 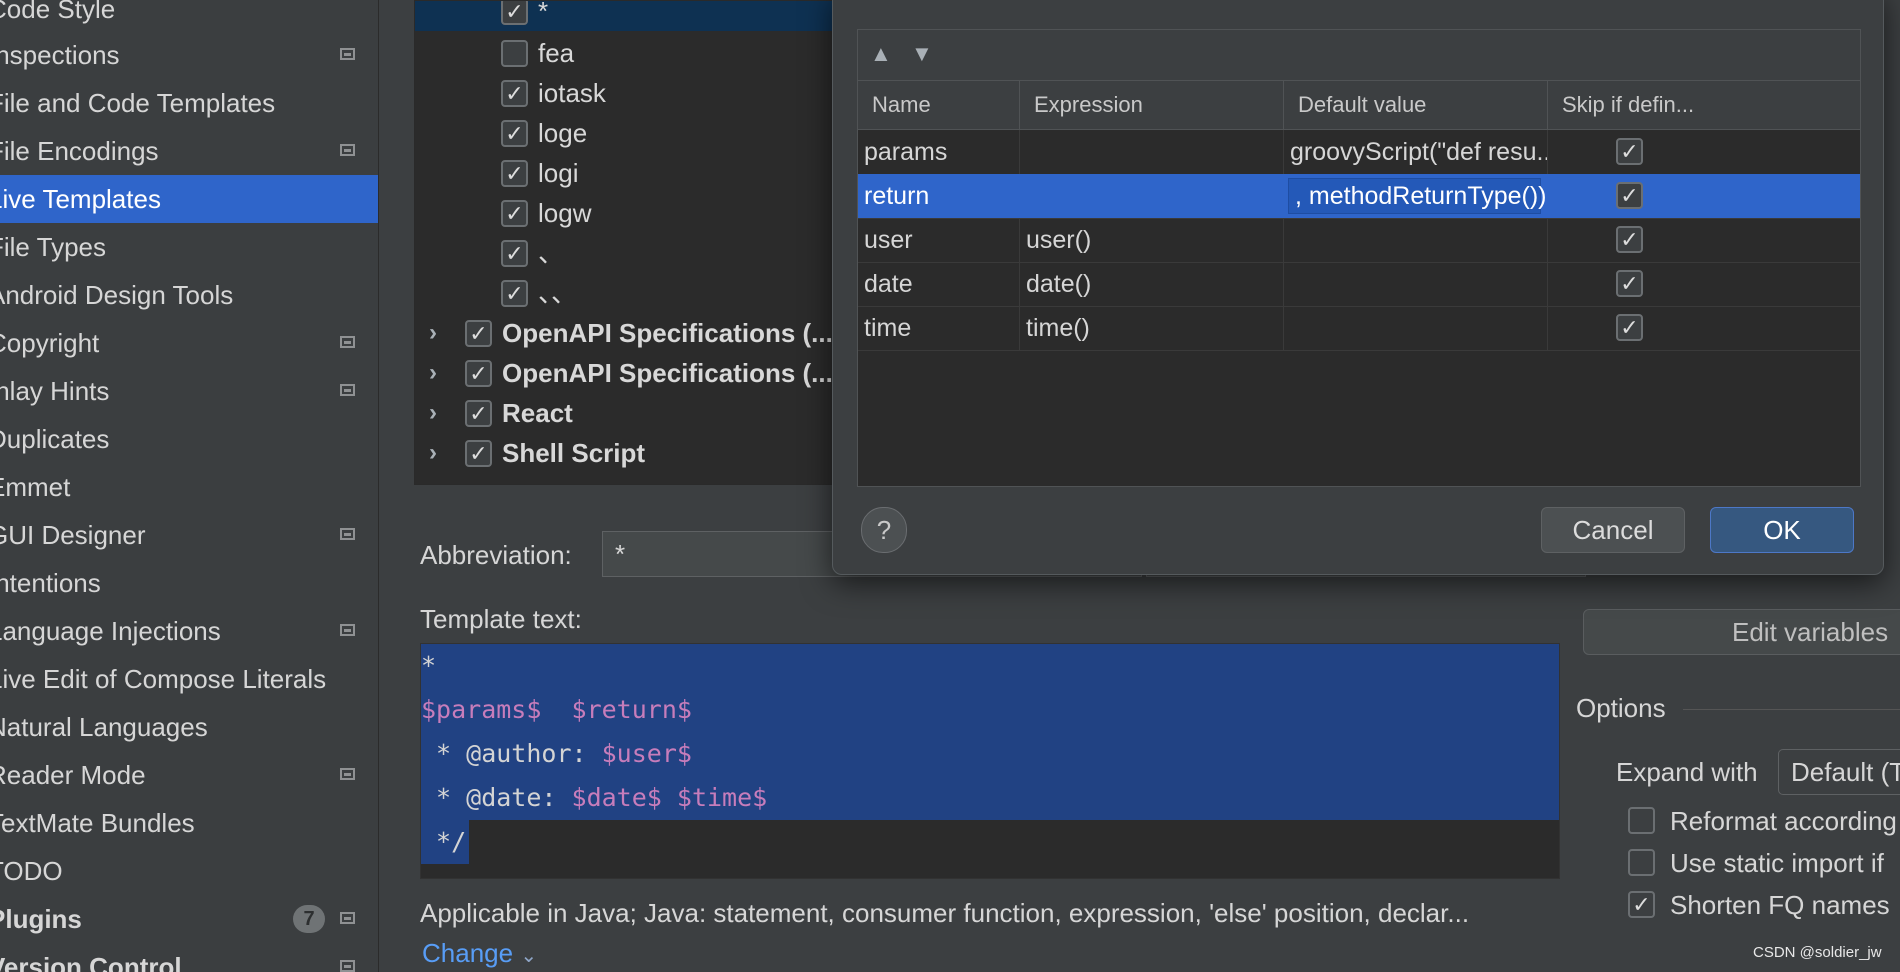 I want to click on sidebar-item: Version Control, so click(x=189, y=957).